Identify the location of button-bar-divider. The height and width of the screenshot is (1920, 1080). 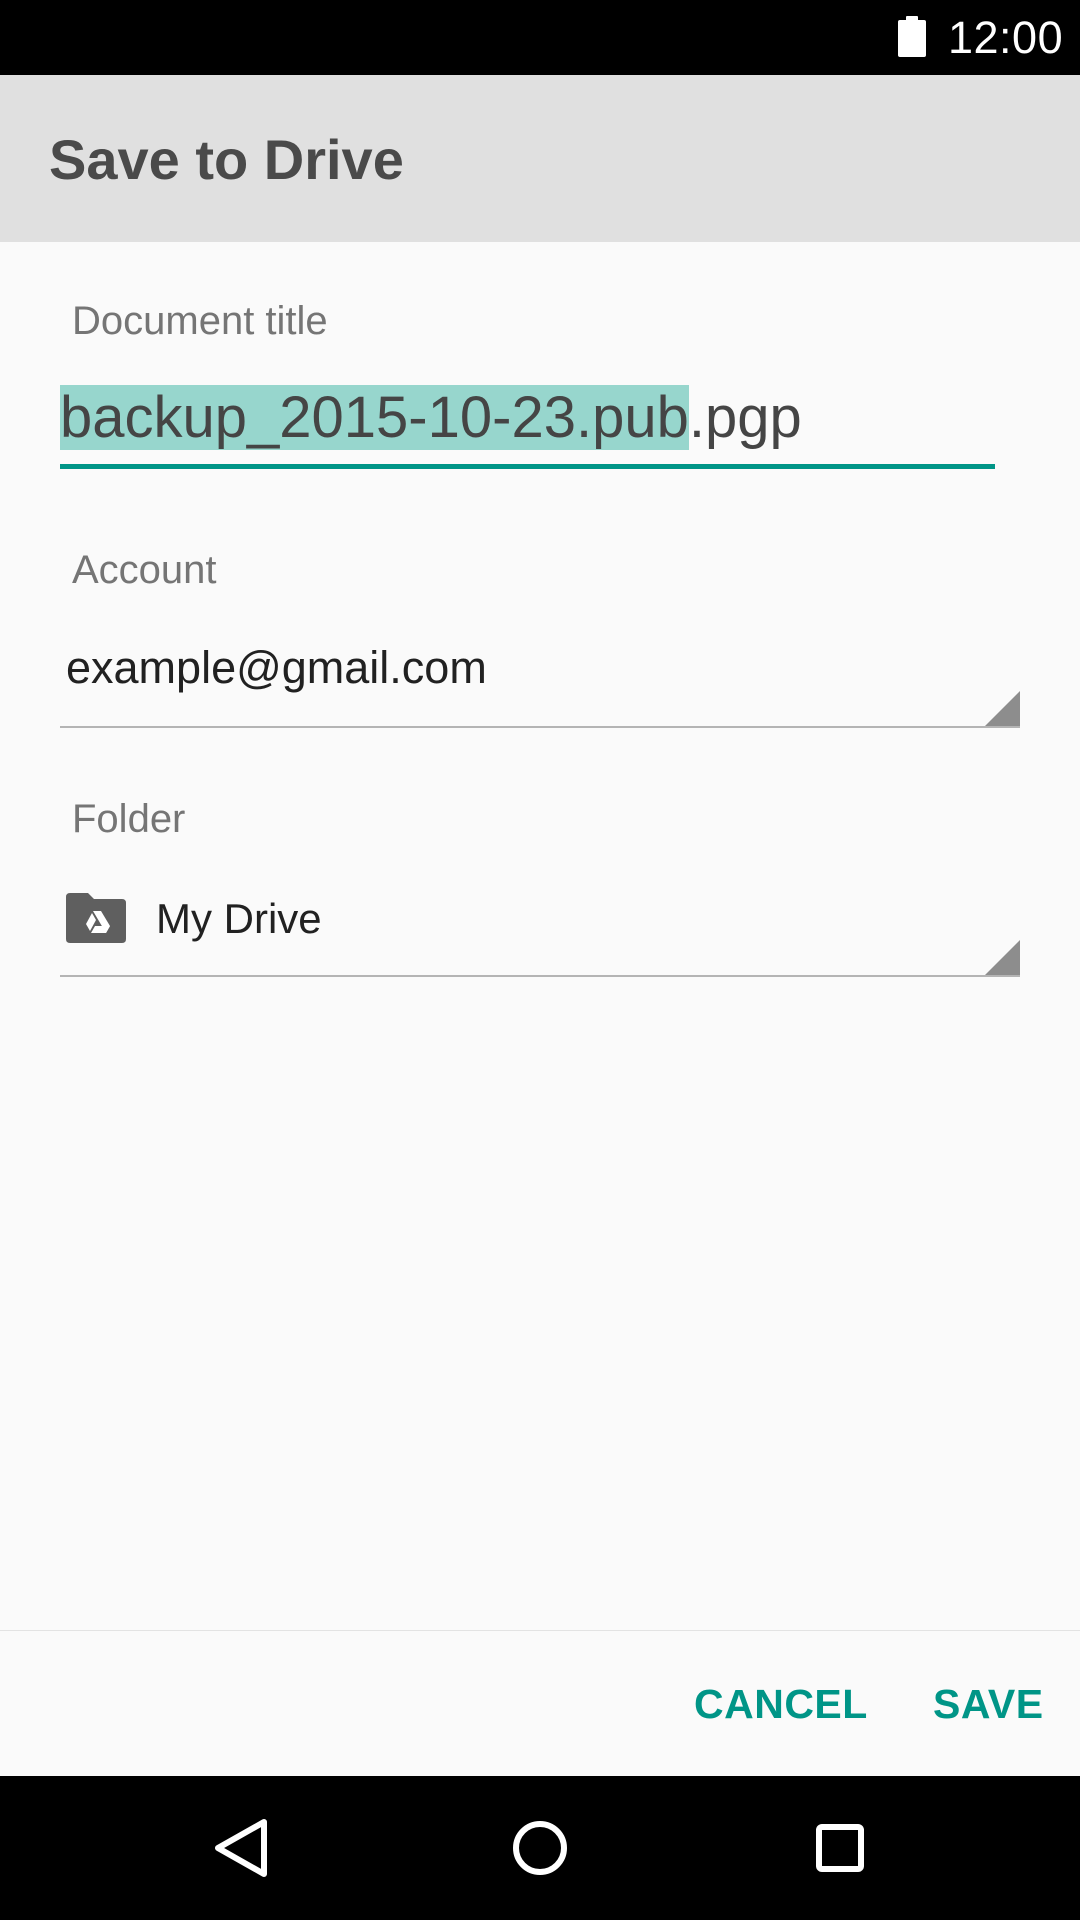
(540, 1630).